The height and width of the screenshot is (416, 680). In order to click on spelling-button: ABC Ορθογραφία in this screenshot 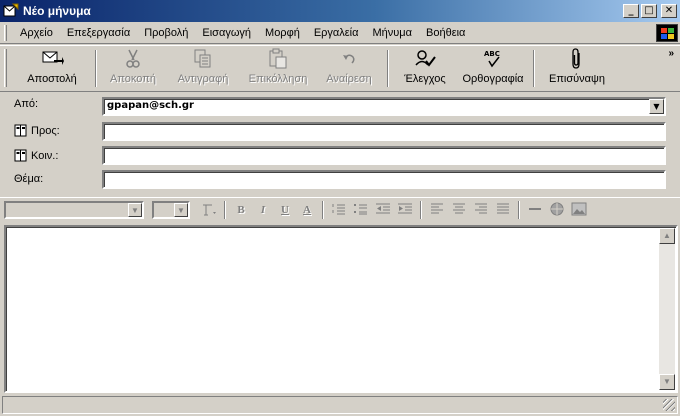, I will do `click(493, 68)`.